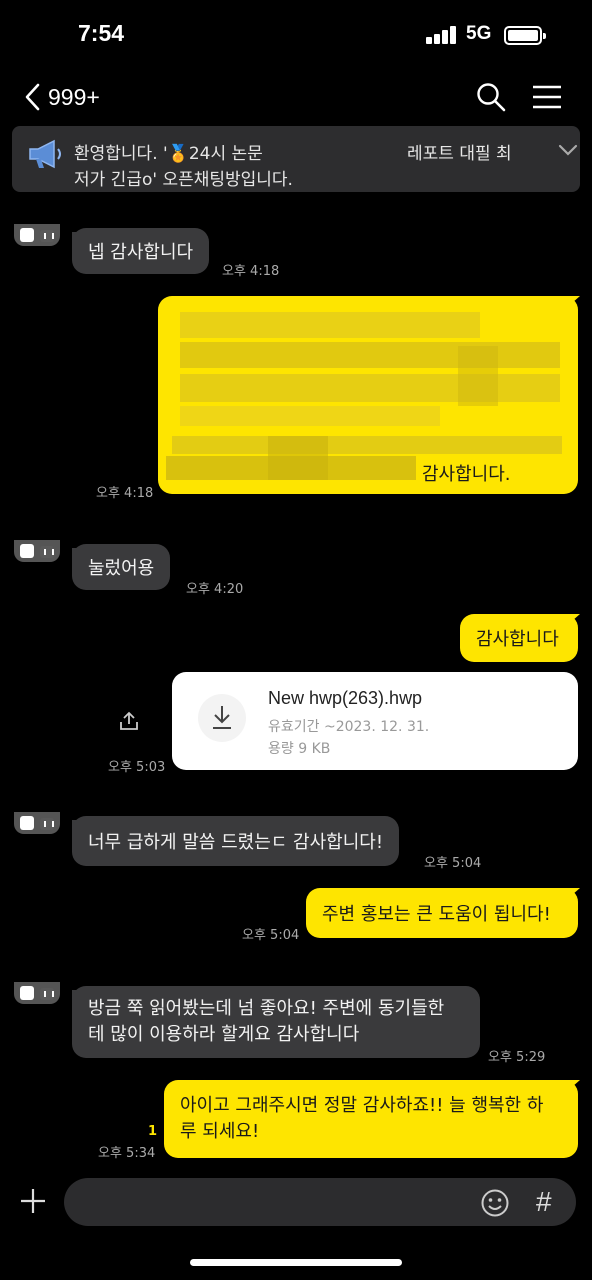  I want to click on chevron-left-icon, so click(32, 97).